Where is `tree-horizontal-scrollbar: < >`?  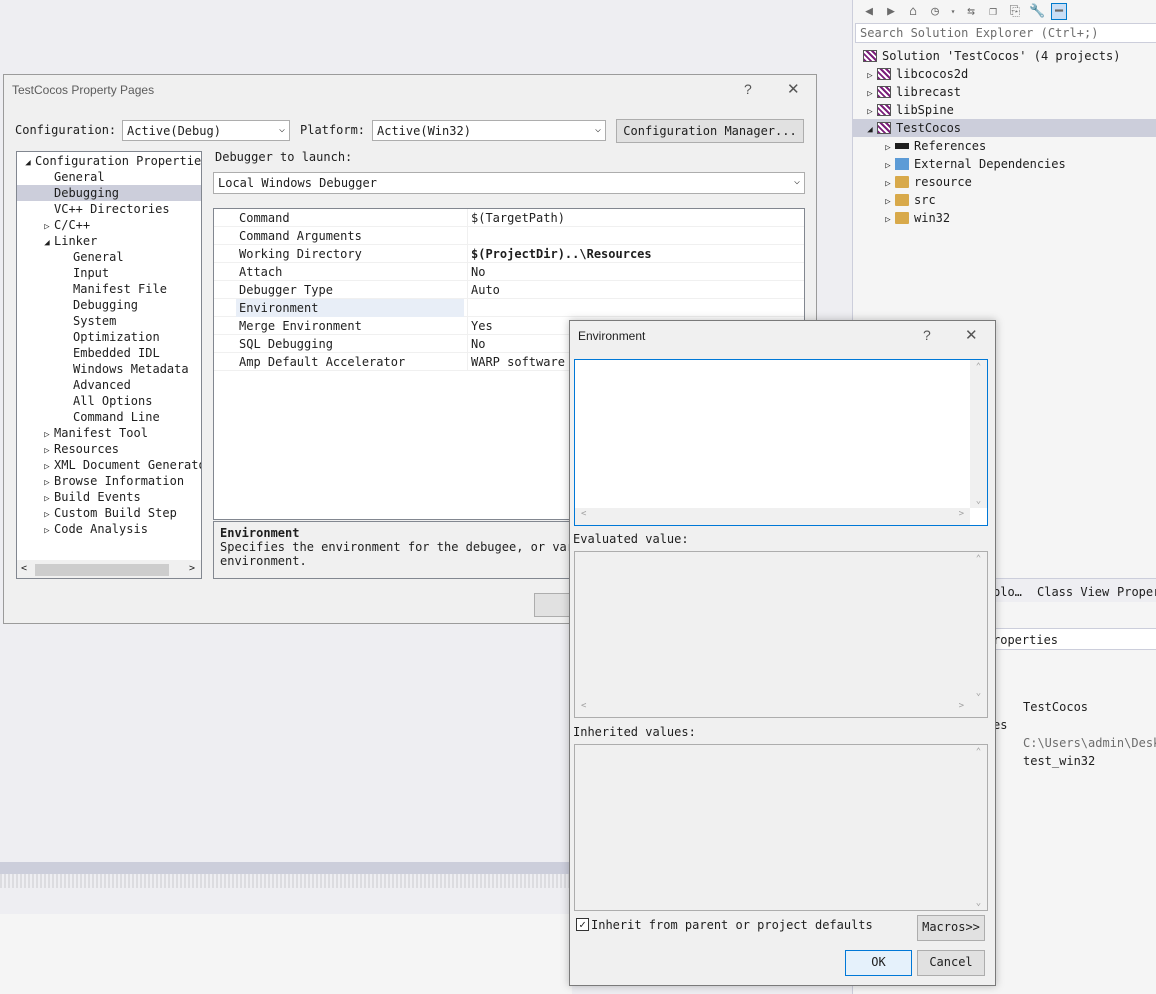
tree-horizontal-scrollbar: < > is located at coordinates (109, 569).